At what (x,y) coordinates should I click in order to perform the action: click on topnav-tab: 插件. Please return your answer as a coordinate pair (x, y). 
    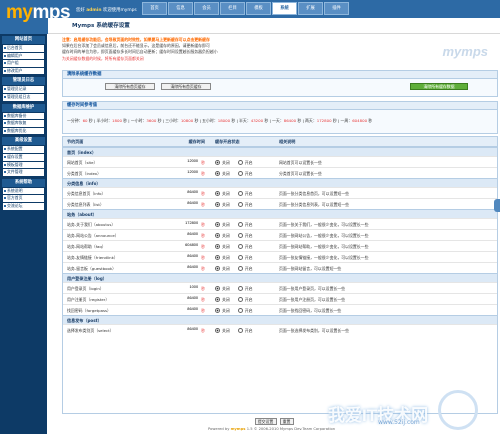
    Looking at the image, I should click on (336, 8).